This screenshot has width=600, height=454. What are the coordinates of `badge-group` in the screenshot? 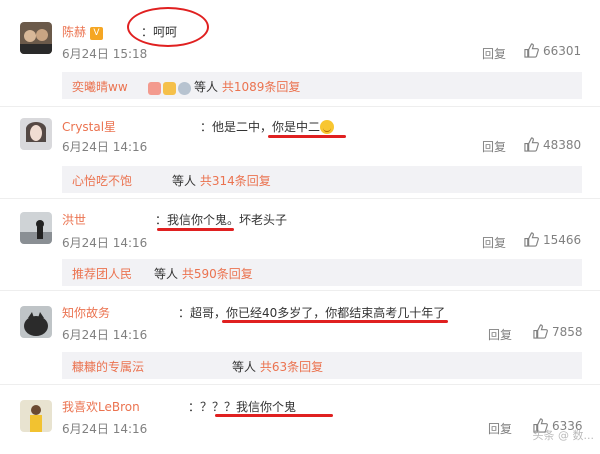 It's located at (168, 87).